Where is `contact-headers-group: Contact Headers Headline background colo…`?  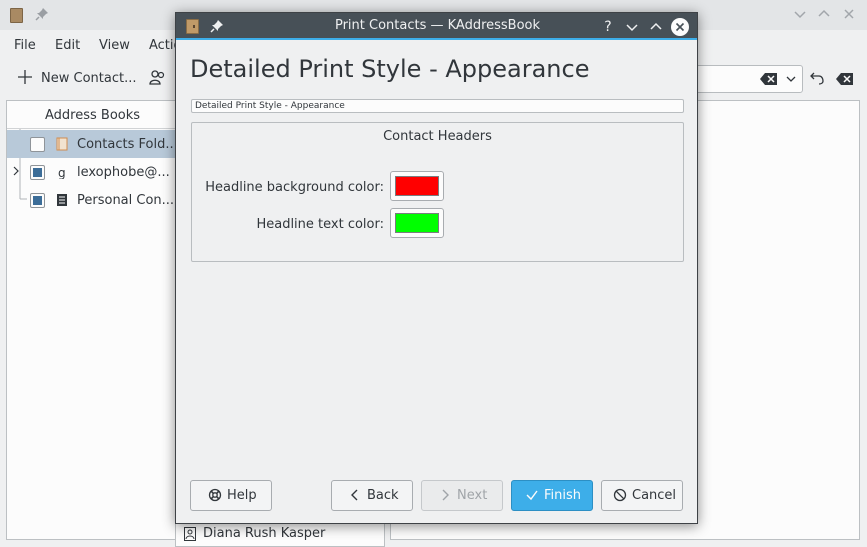 contact-headers-group: Contact Headers Headline background colo… is located at coordinates (437, 192).